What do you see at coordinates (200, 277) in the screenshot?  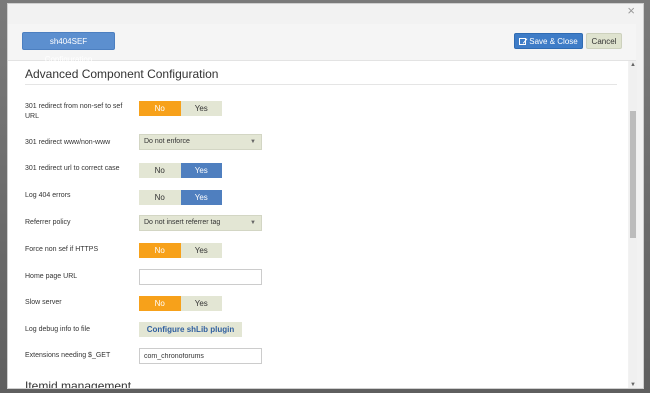 I see `home-page-url-input` at bounding box center [200, 277].